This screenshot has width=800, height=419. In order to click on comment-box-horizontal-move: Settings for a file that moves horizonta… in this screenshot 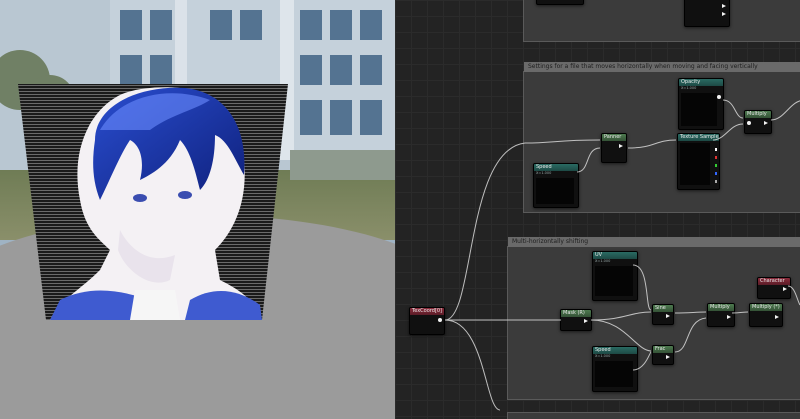, I will do `click(661, 137)`.